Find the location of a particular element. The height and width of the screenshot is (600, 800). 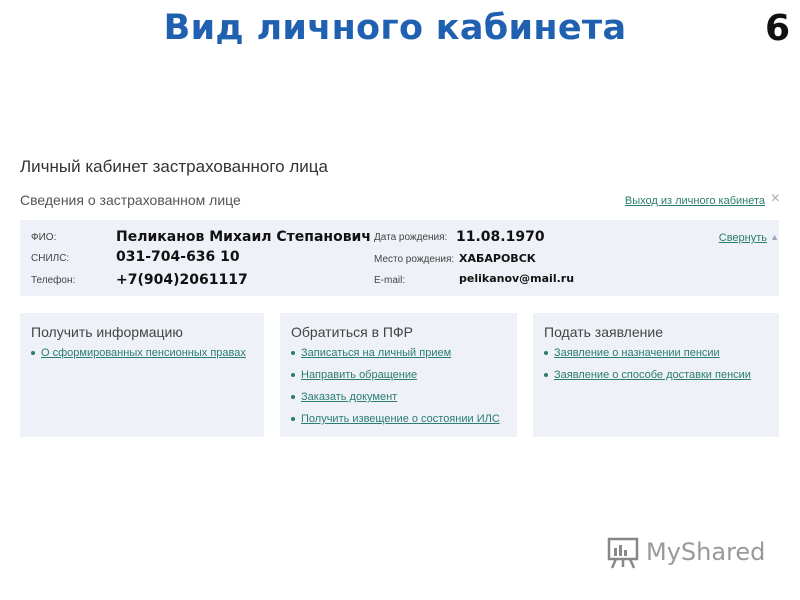

list-item: Записаться на личный прием is located at coordinates (395, 358).